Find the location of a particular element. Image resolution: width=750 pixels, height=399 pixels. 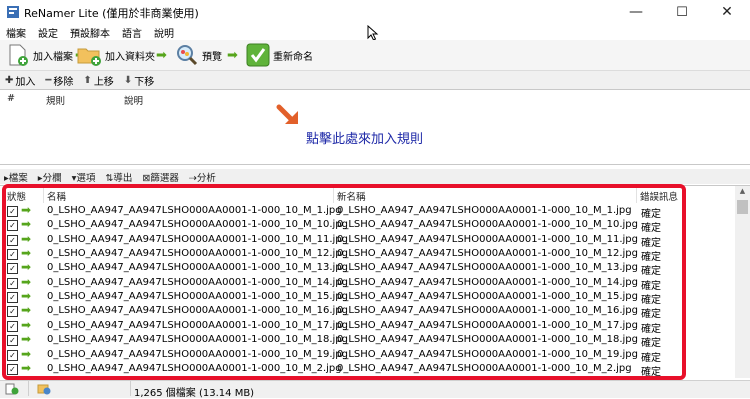

options-menu-label: 選項 is located at coordinates (86, 178).